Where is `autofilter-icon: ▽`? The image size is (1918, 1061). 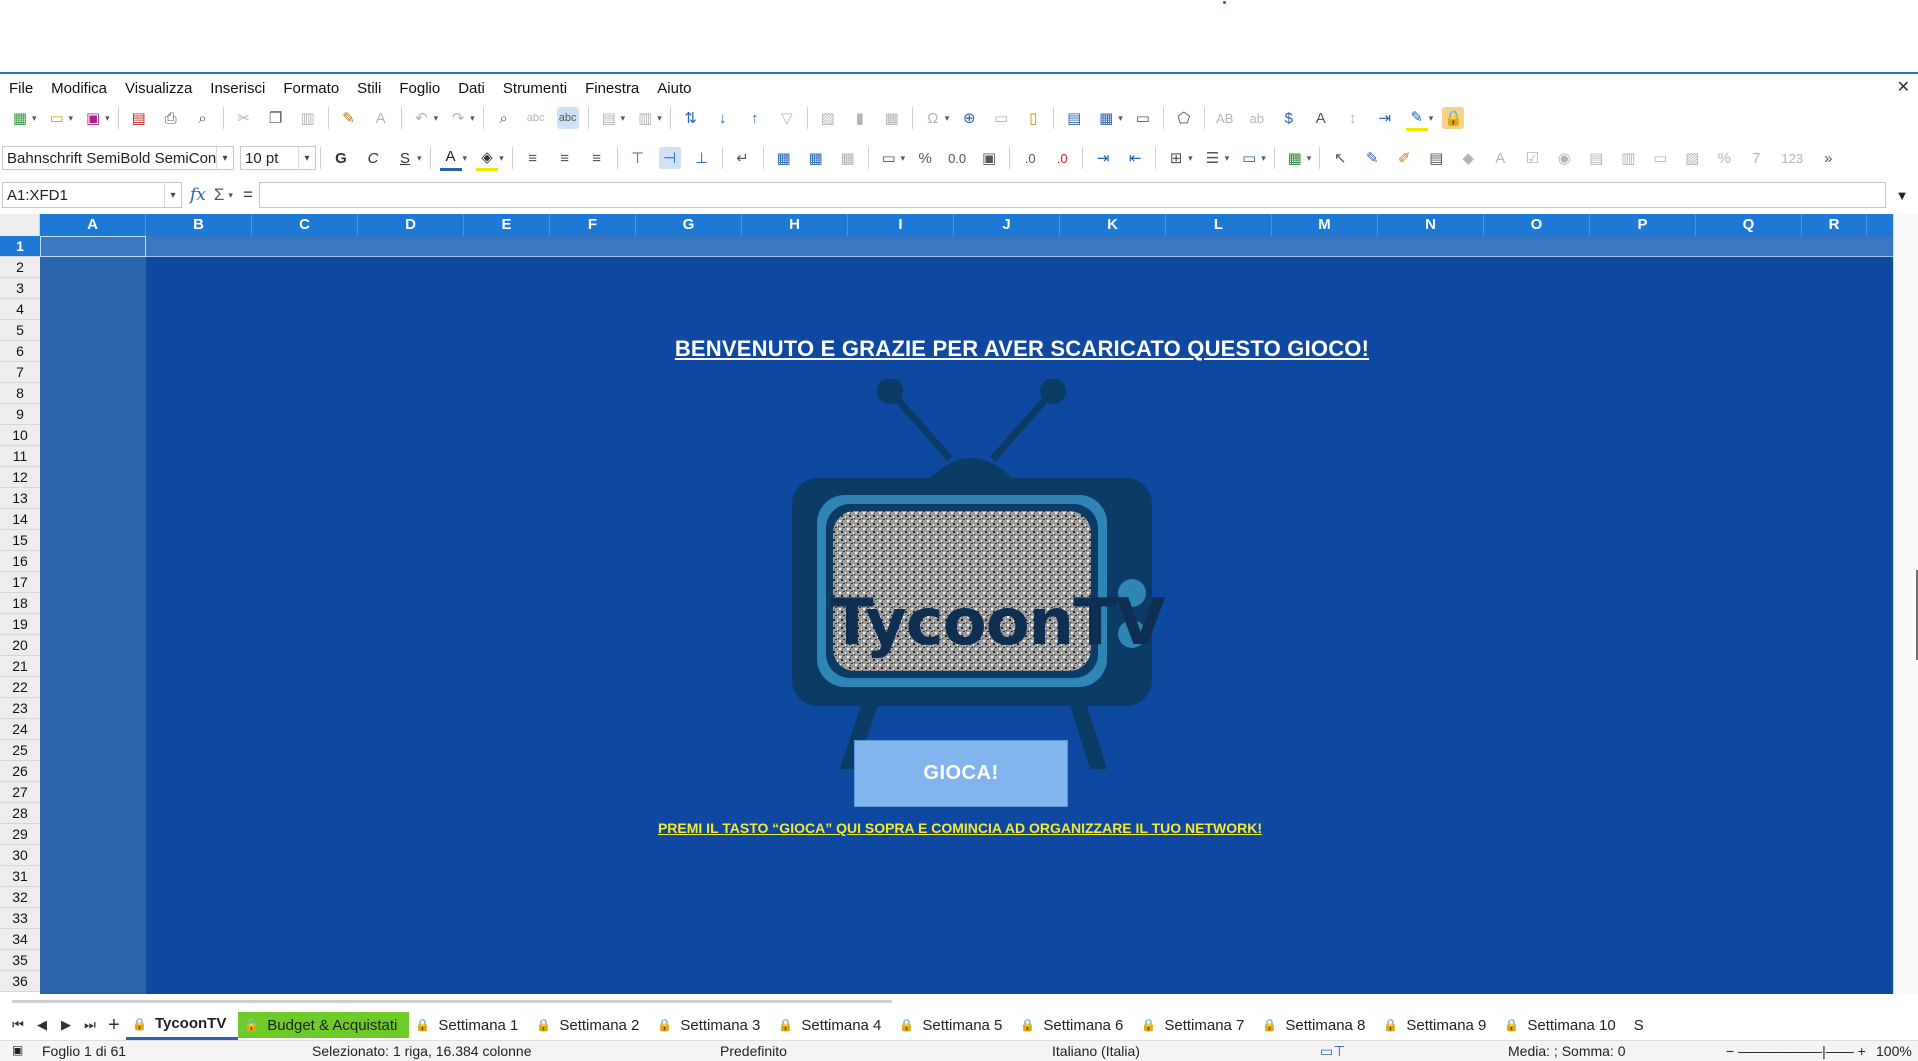 autofilter-icon: ▽ is located at coordinates (787, 118).